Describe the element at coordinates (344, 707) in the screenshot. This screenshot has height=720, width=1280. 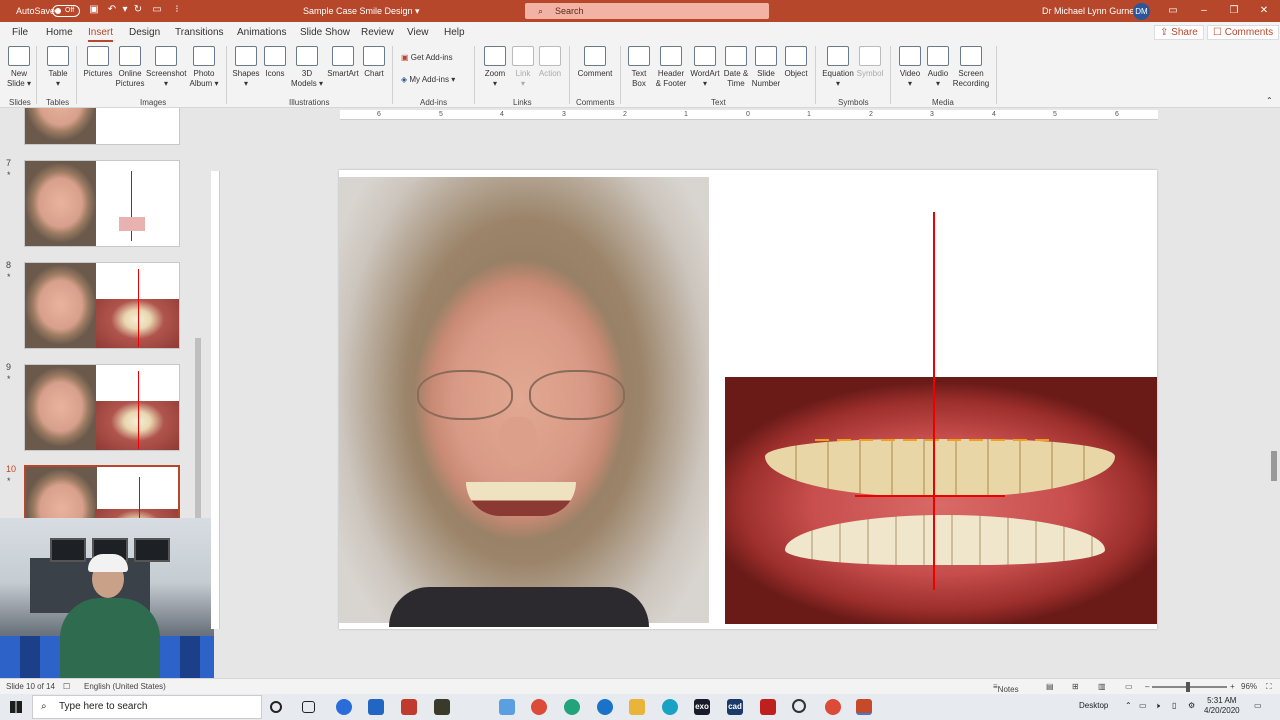
I see `refresh-app-icon` at that location.